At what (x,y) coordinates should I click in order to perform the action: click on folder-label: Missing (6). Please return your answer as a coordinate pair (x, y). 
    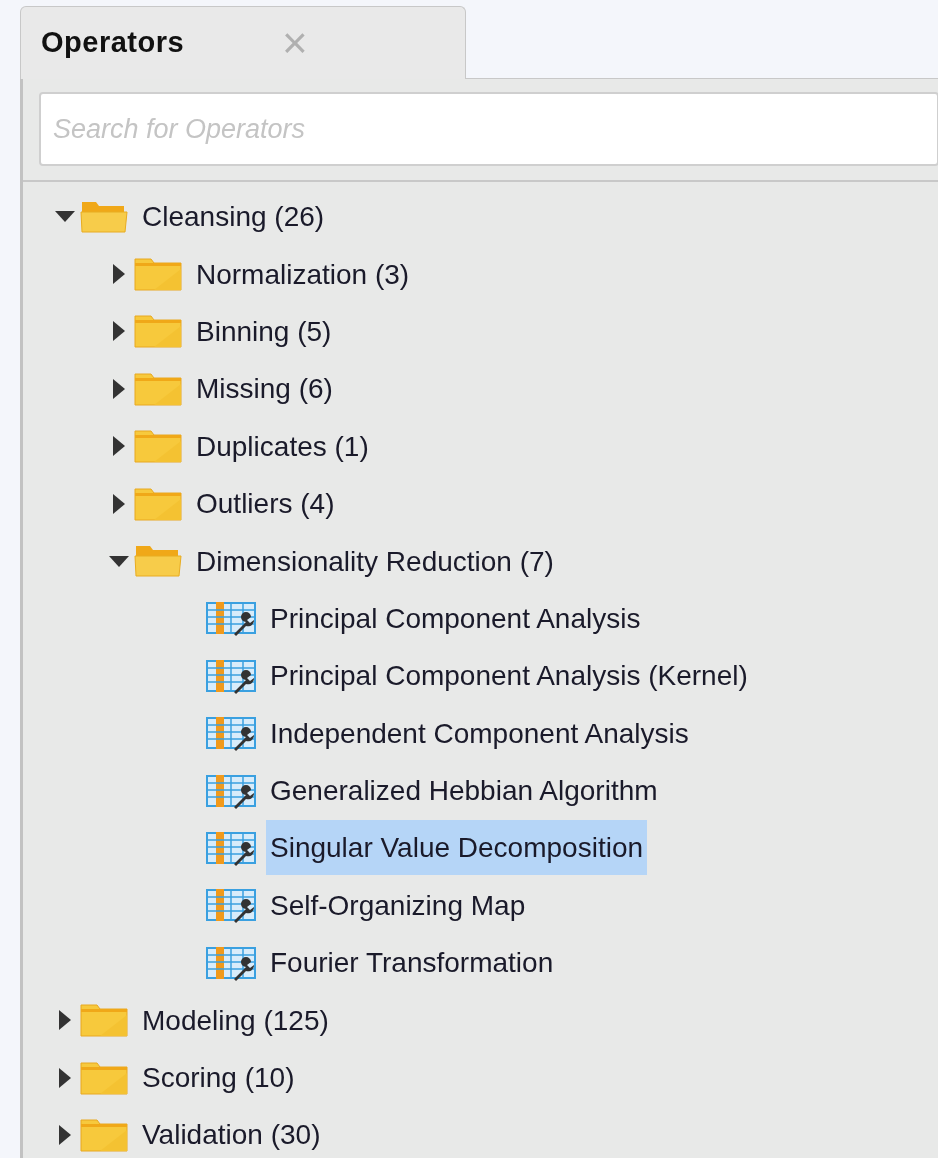
    Looking at the image, I should click on (264, 389).